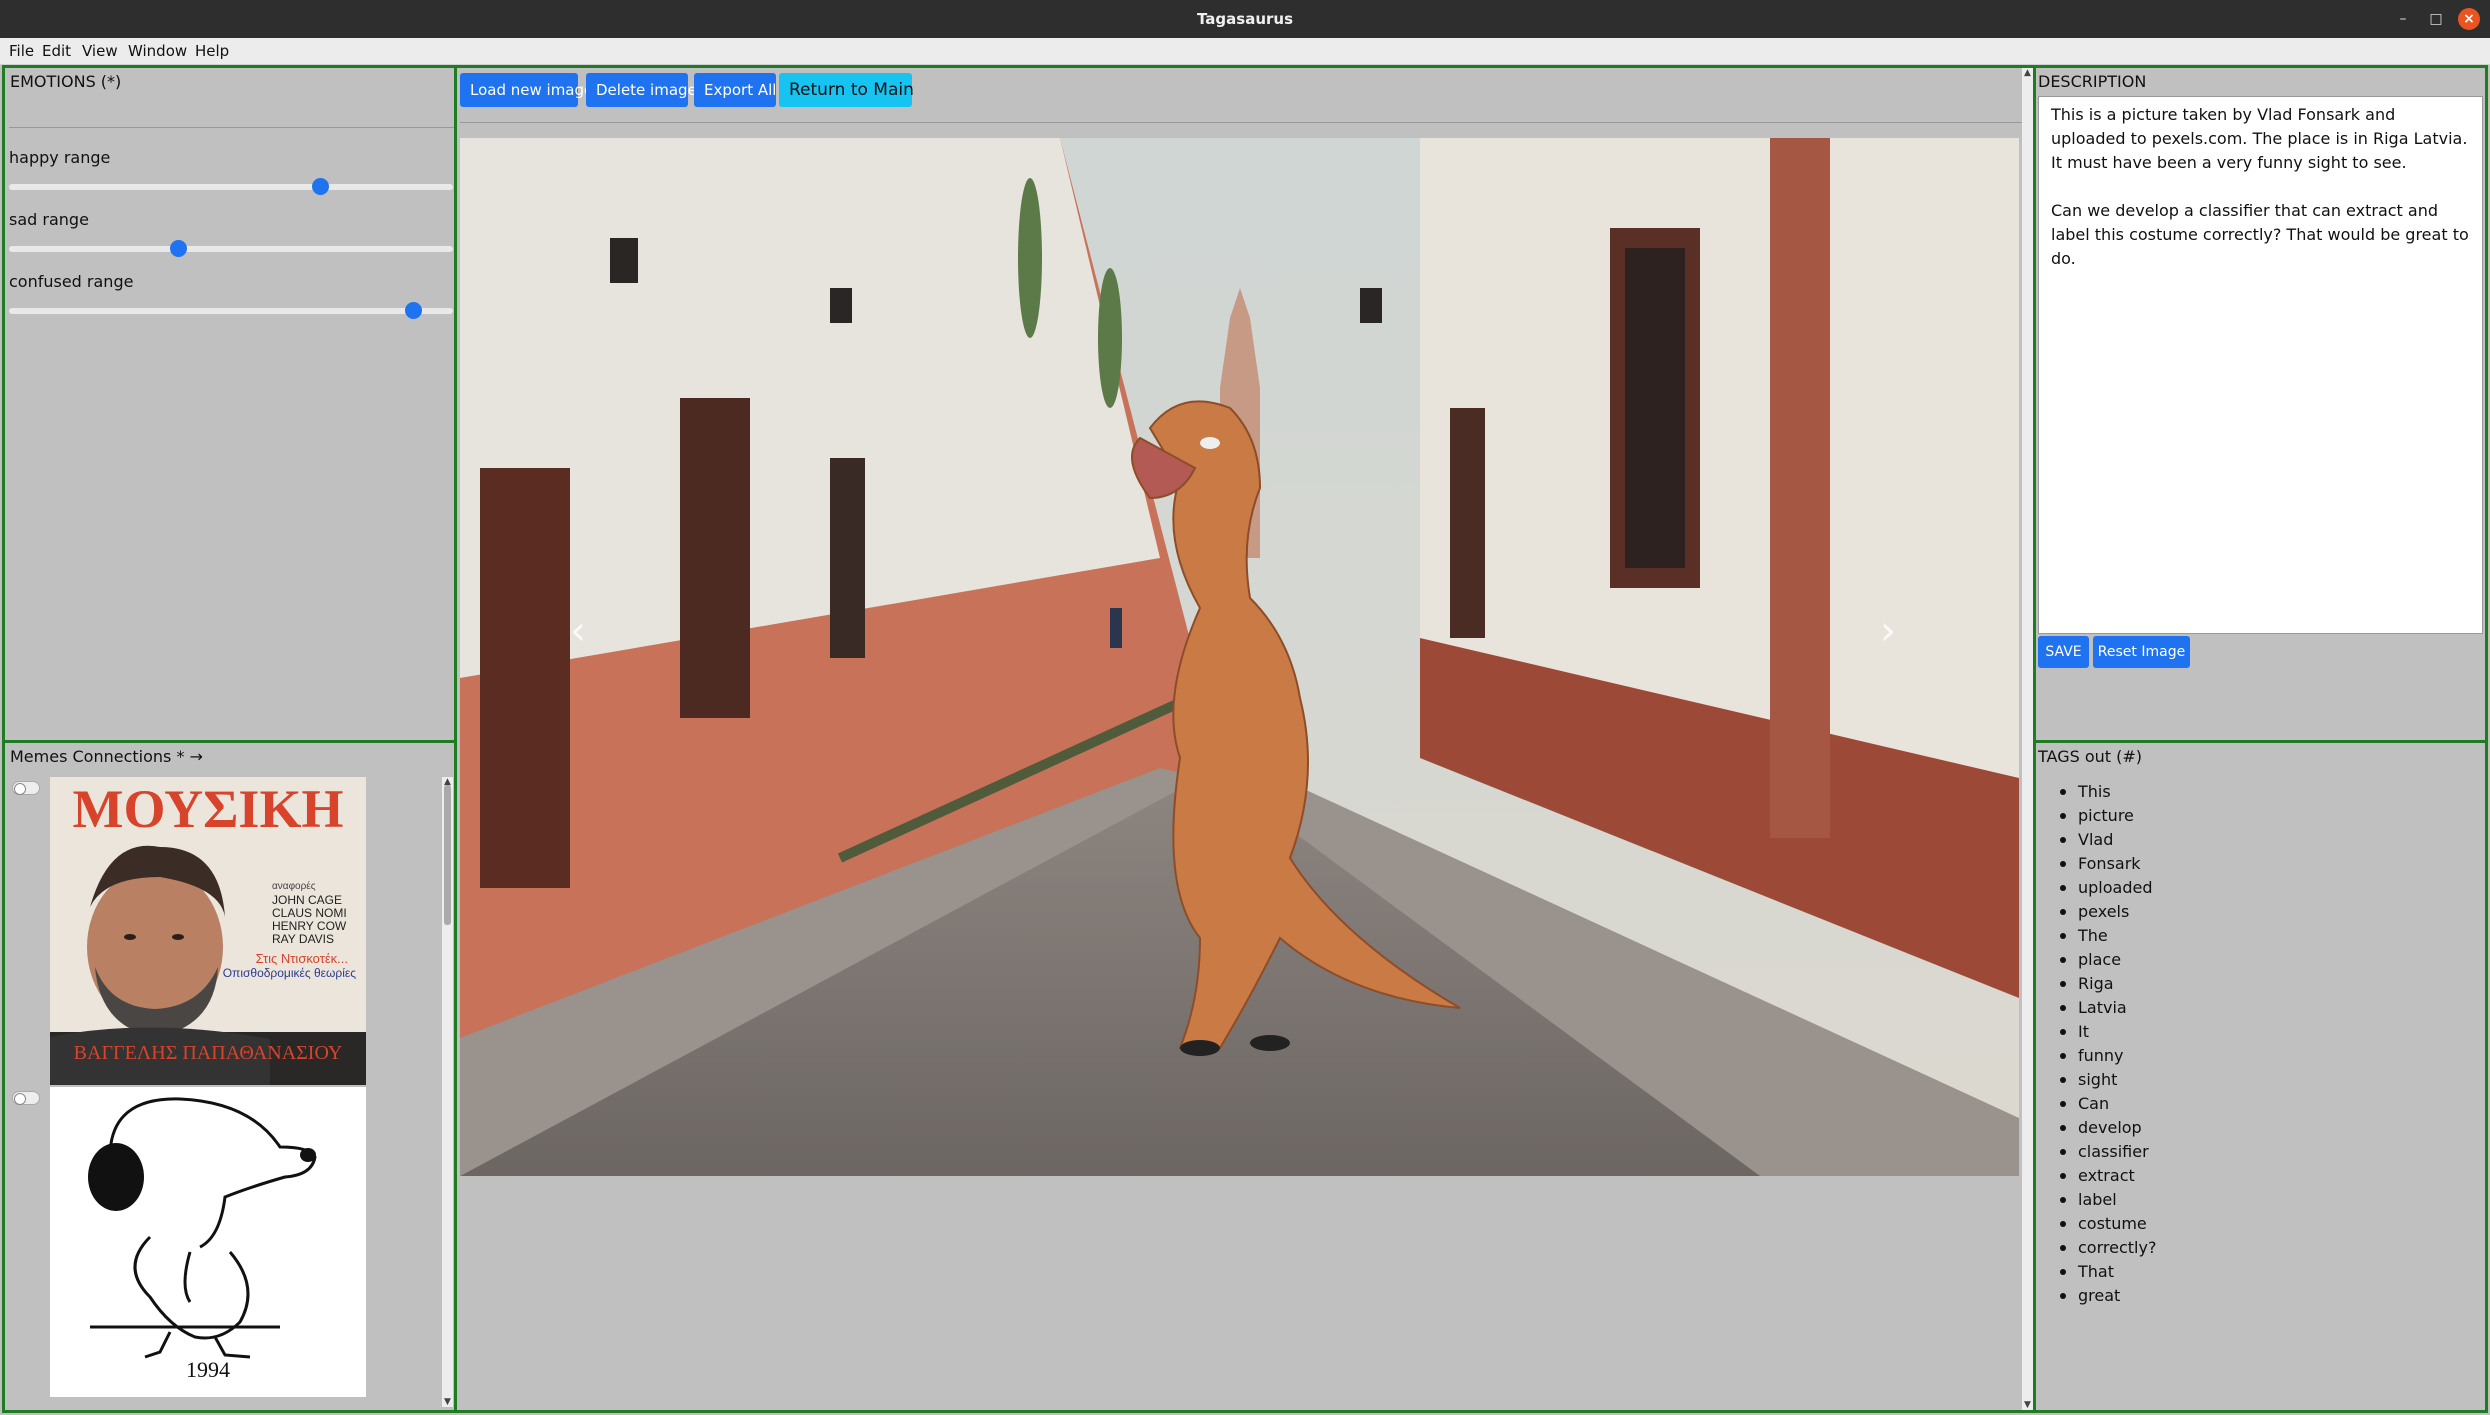 The height and width of the screenshot is (1415, 2490). I want to click on title-bar: Tagasaurus – □ ×, so click(1245, 19).